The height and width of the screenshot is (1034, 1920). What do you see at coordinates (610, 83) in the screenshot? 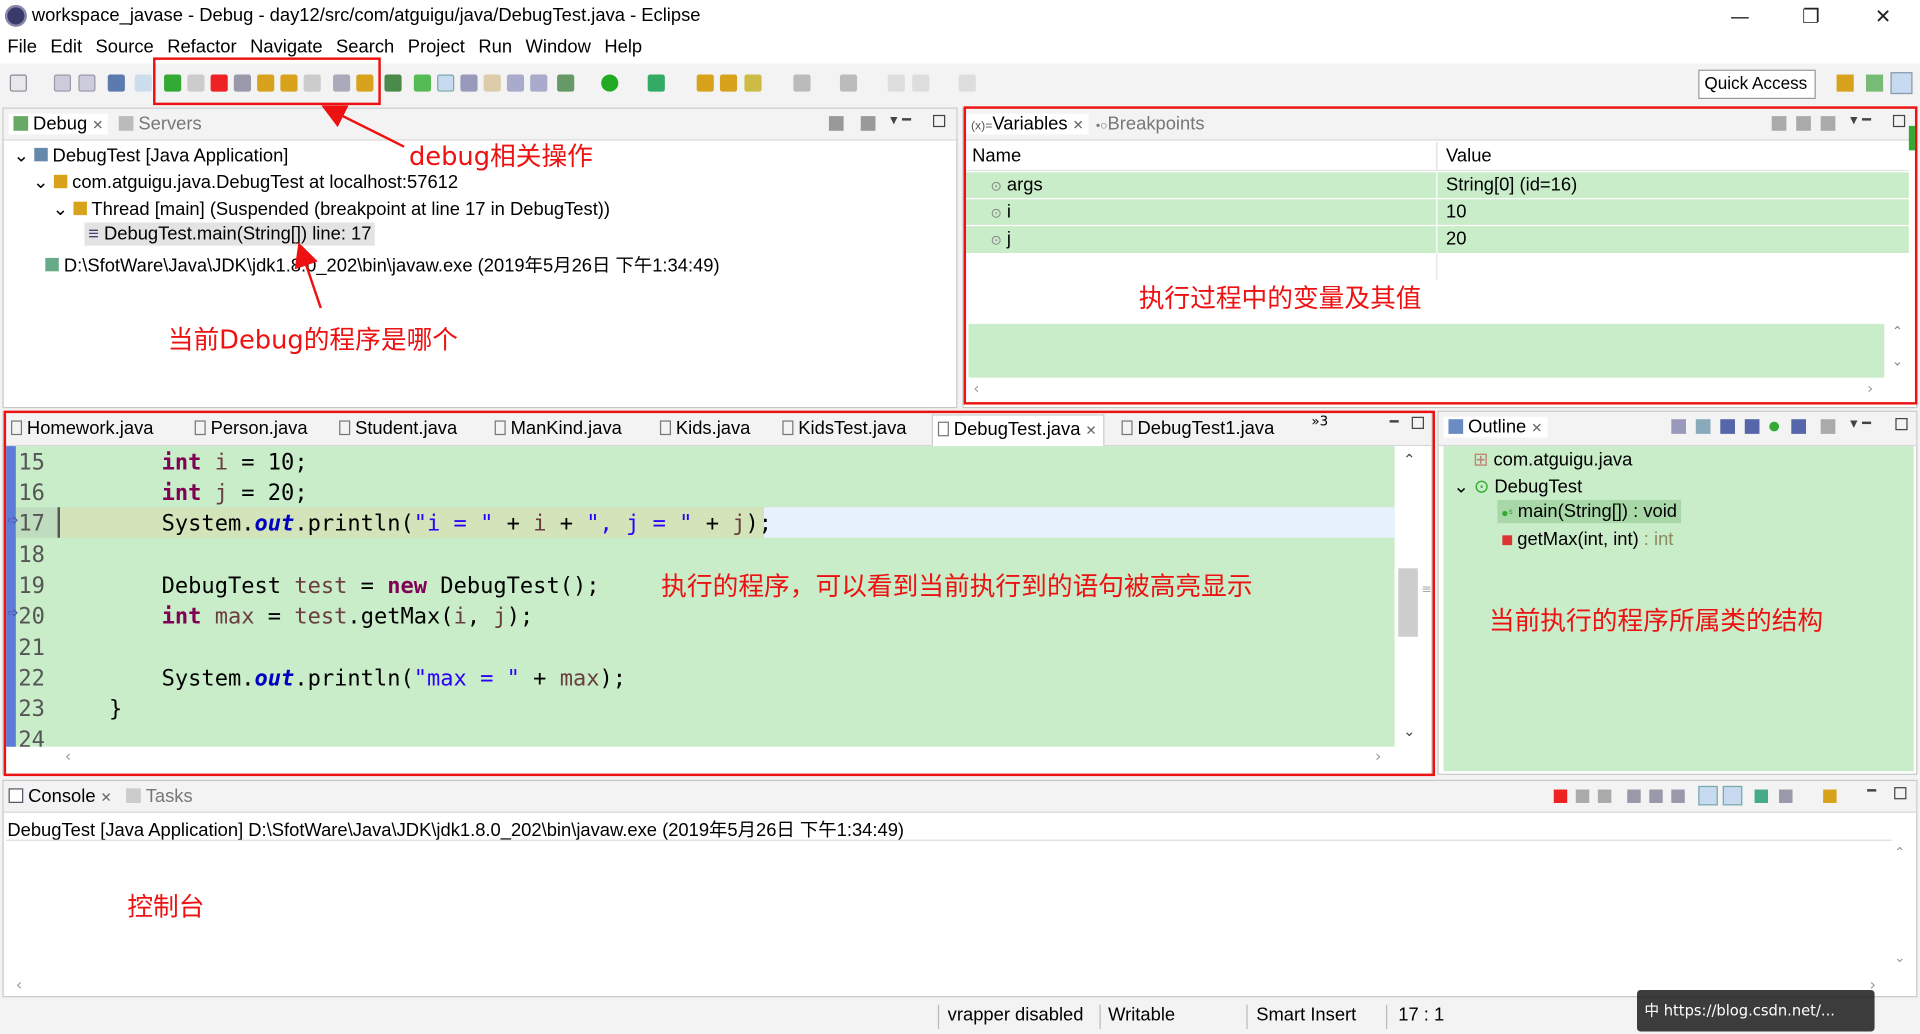
I see `run-icon` at bounding box center [610, 83].